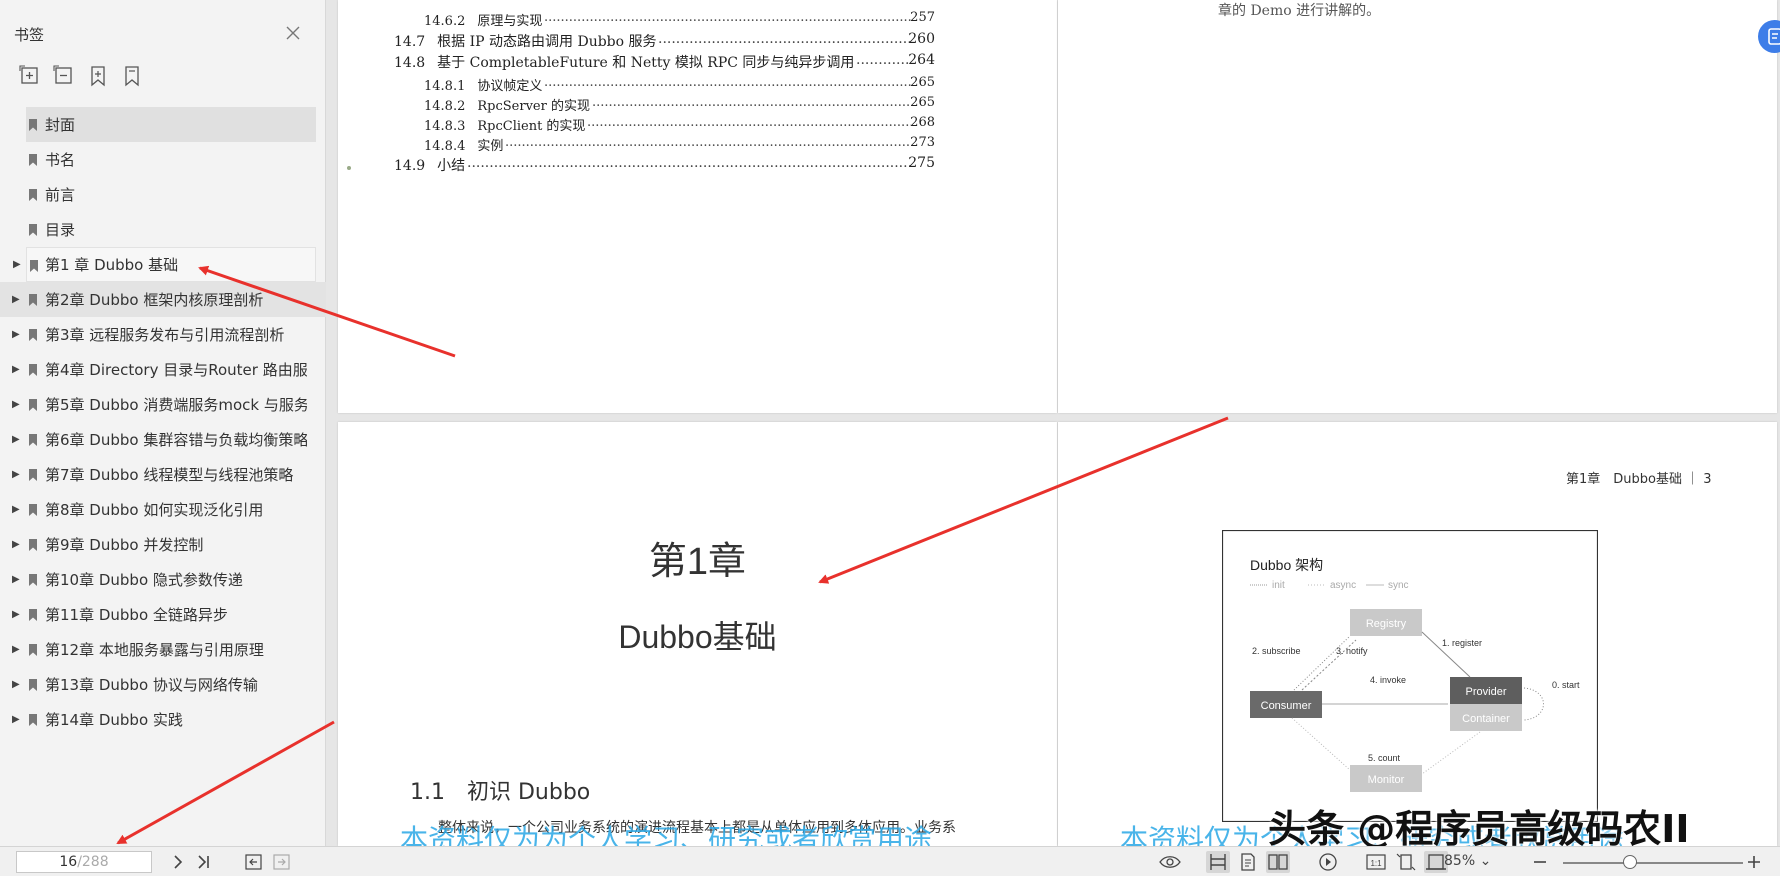 This screenshot has height=876, width=1780. What do you see at coordinates (178, 862) in the screenshot?
I see `next-page-icon` at bounding box center [178, 862].